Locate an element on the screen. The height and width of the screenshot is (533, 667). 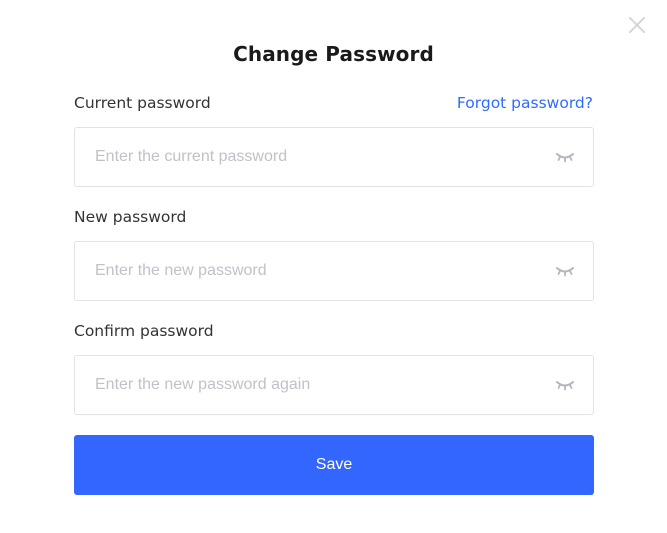
new-password-field-wrapper is located at coordinates (334, 271).